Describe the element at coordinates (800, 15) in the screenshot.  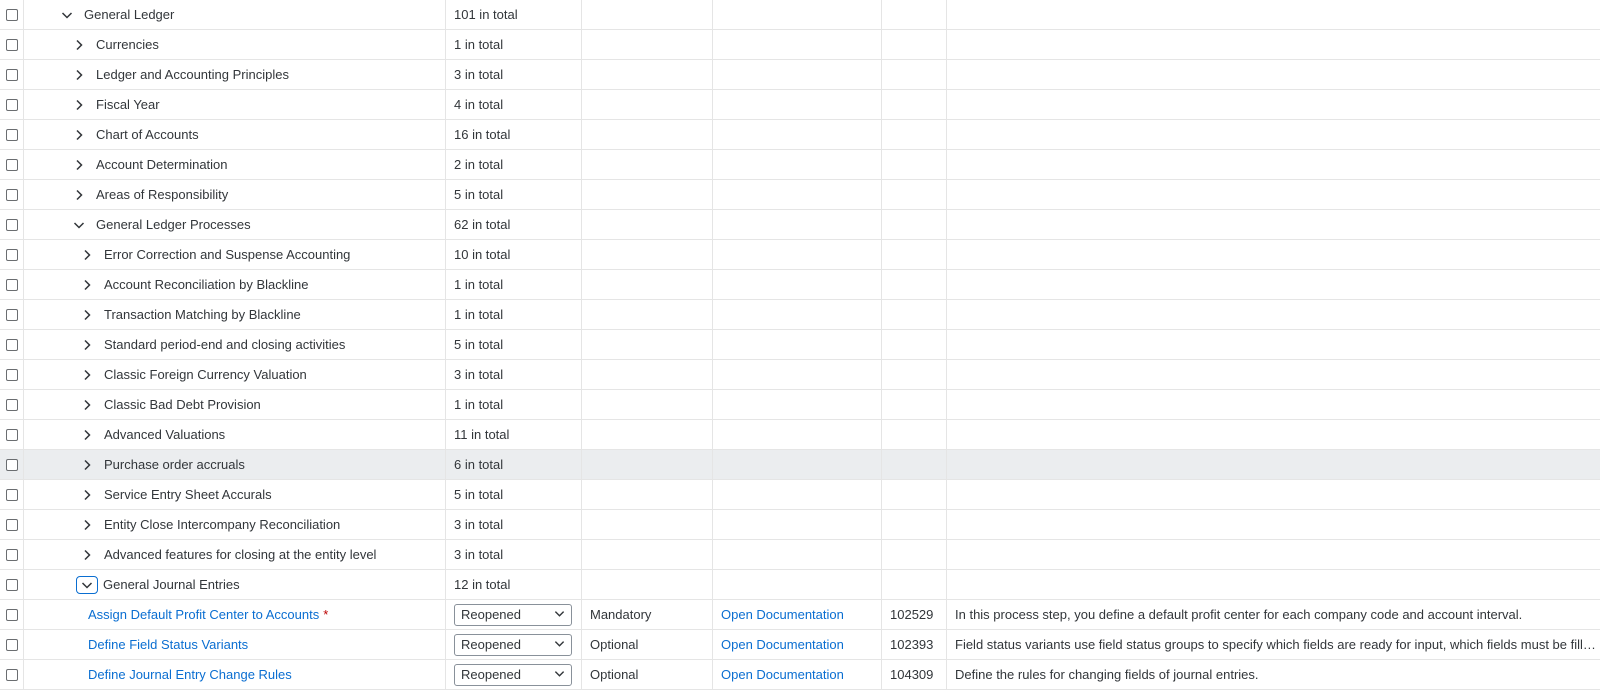
I see `tree-group-row: General Ledger 101 in total` at that location.